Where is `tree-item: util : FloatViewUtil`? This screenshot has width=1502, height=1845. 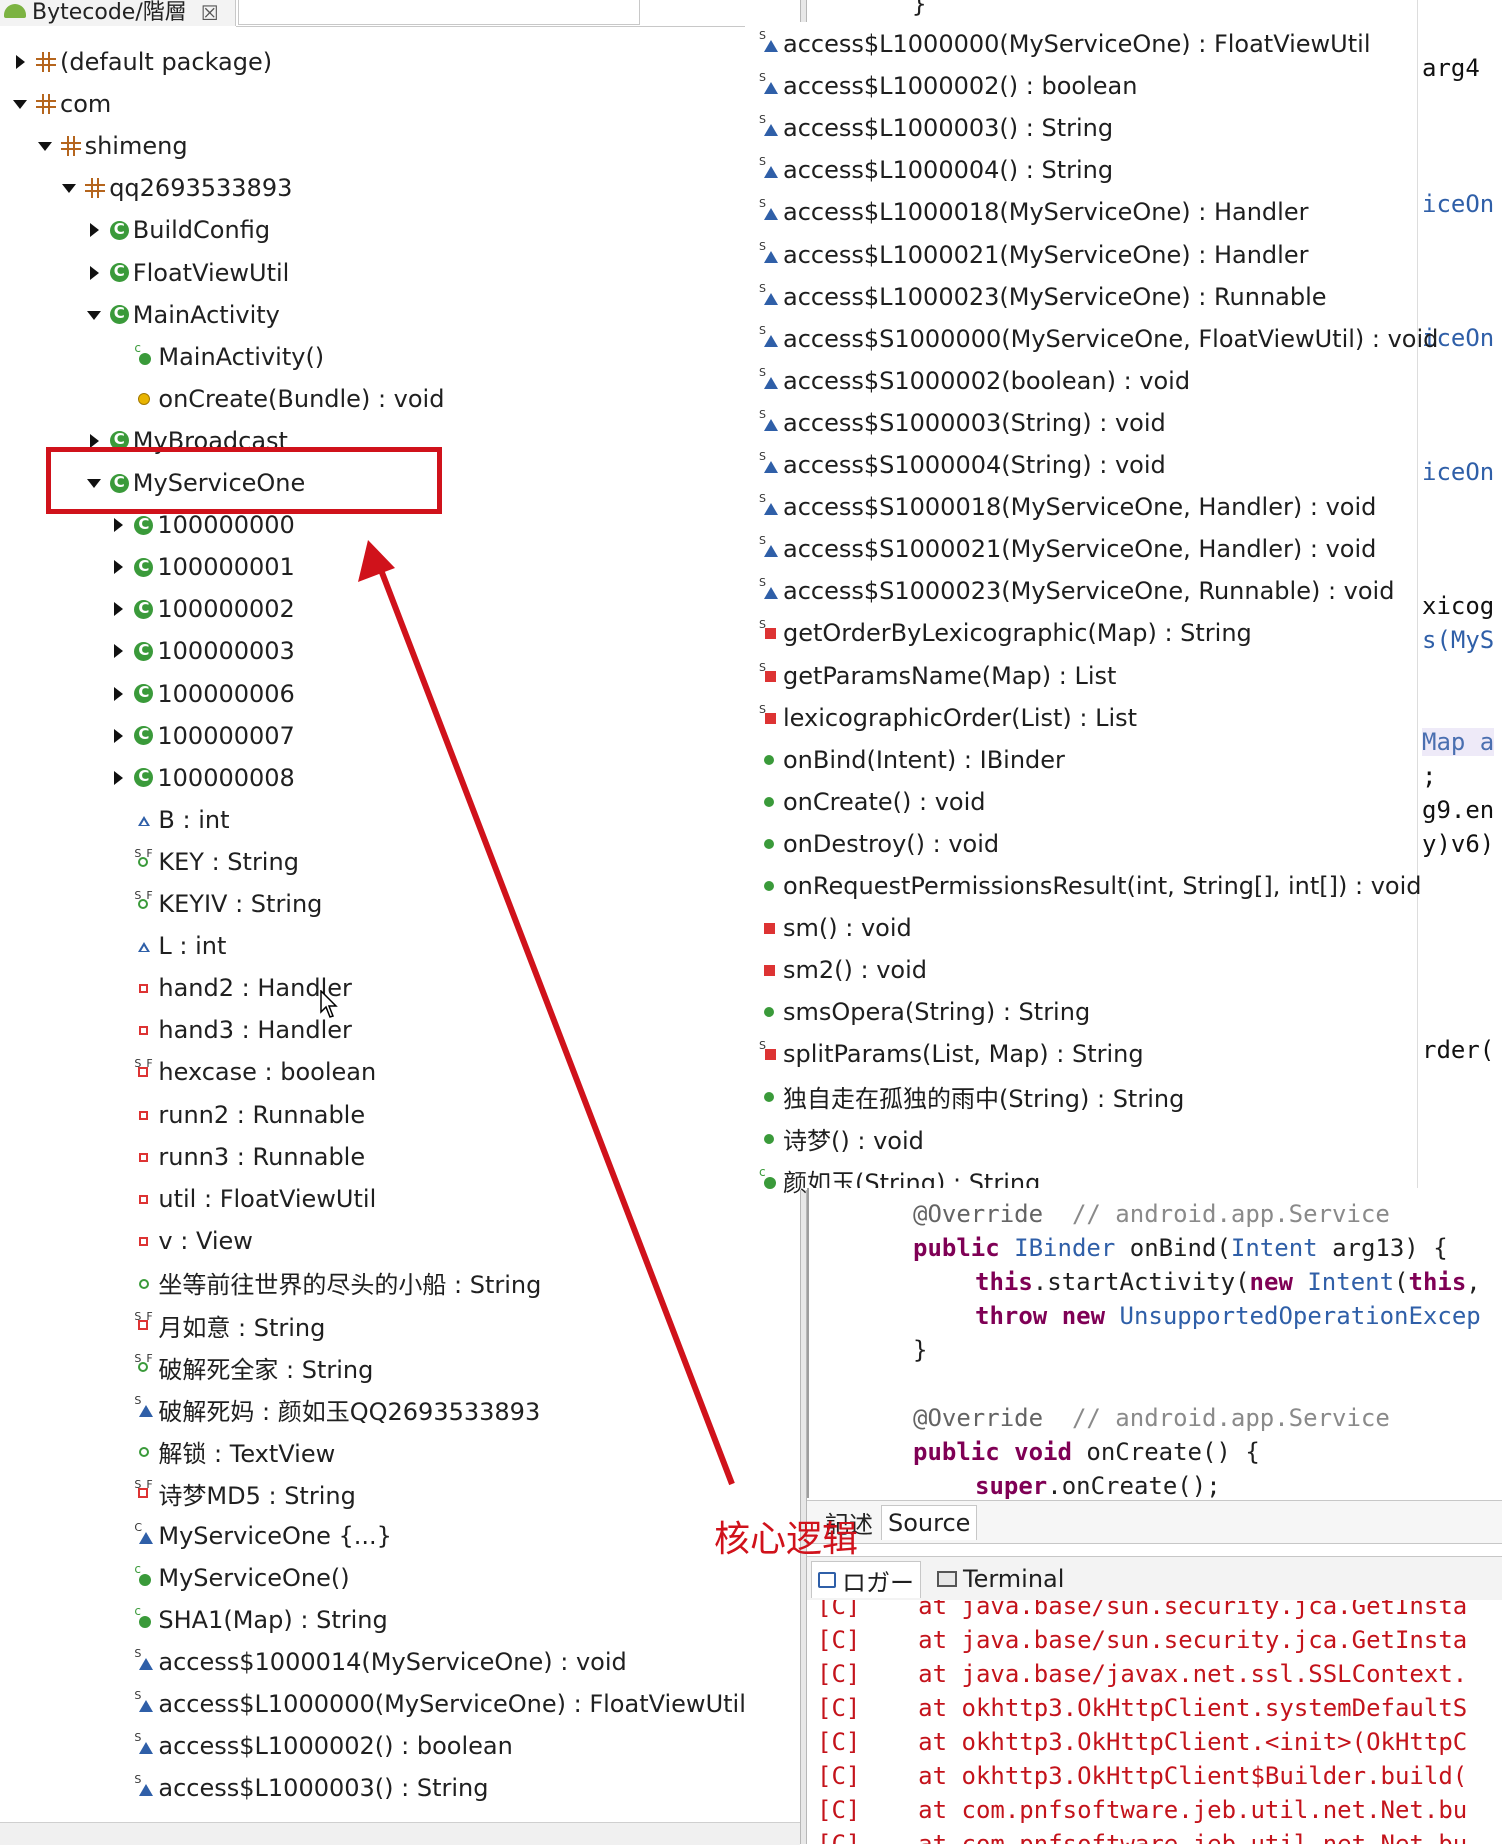 tree-item: util : FloatViewUtil is located at coordinates (243, 1199).